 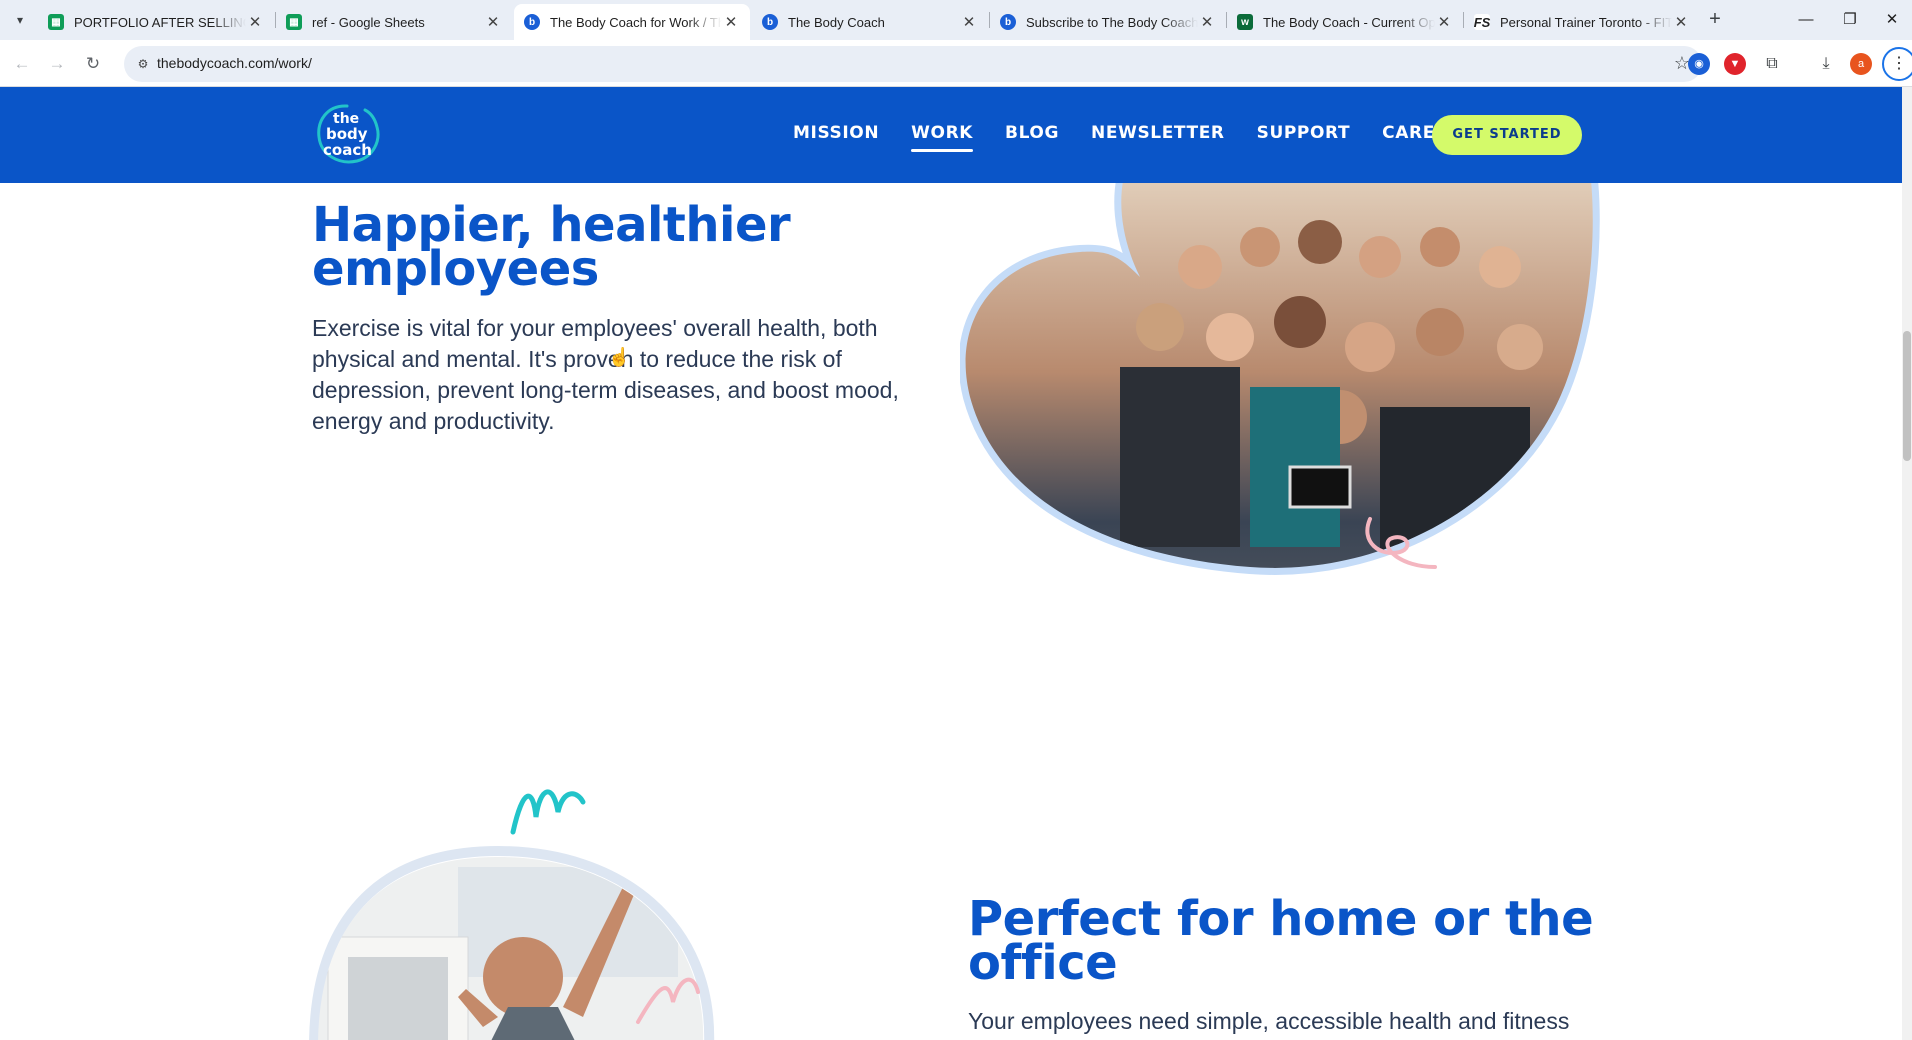 I want to click on mouse-cursor-icon: ☝, so click(x=619, y=357).